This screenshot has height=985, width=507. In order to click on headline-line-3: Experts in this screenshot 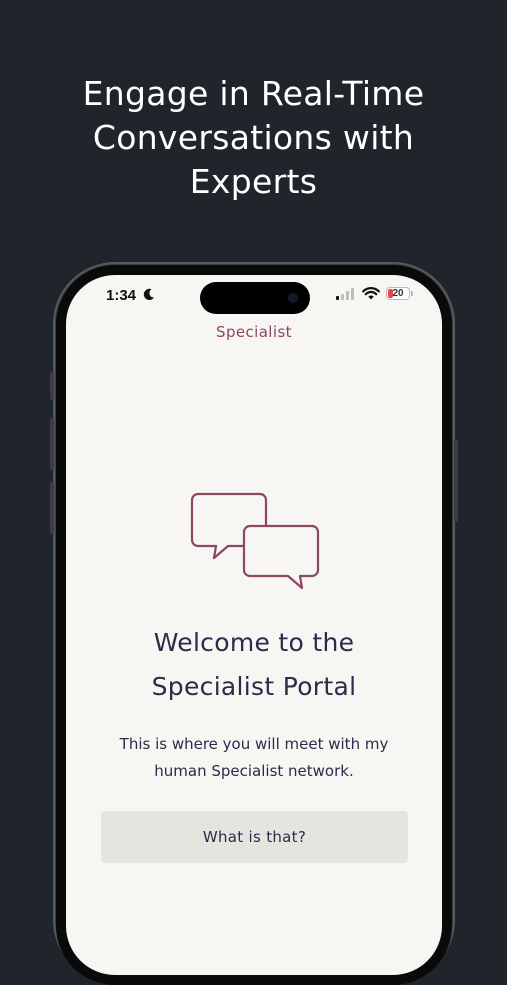, I will do `click(253, 181)`.